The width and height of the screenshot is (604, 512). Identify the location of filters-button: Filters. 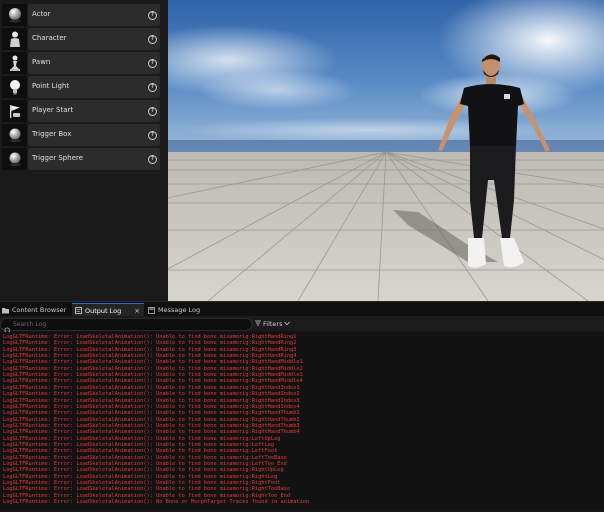
(273, 323).